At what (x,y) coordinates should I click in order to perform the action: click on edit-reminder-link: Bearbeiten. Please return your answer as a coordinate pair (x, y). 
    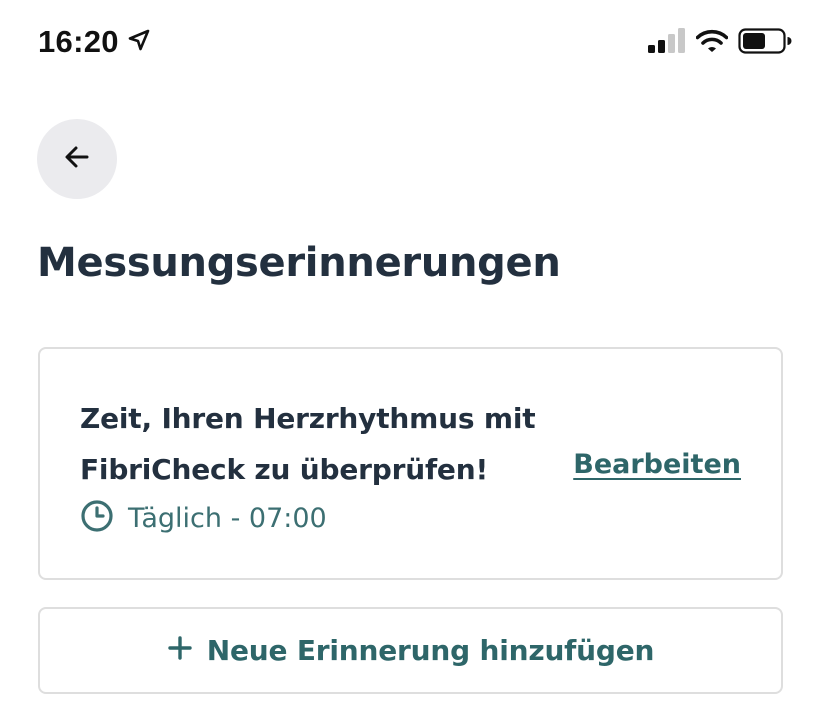
    Looking at the image, I should click on (657, 464).